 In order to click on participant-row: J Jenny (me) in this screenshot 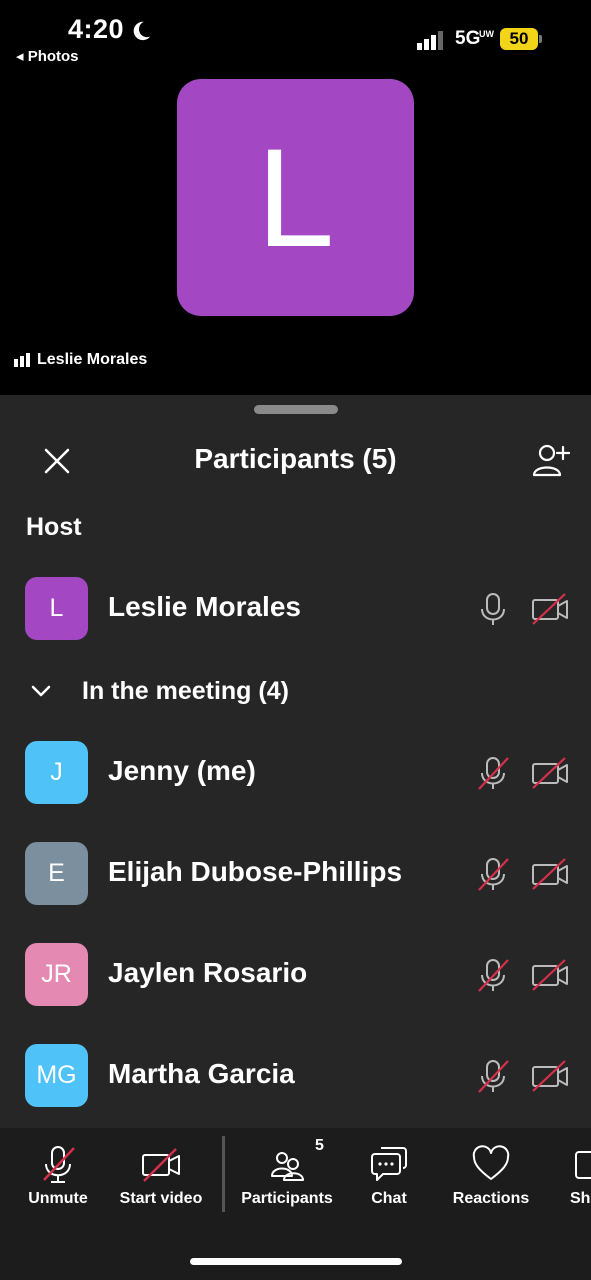, I will do `click(295, 773)`.